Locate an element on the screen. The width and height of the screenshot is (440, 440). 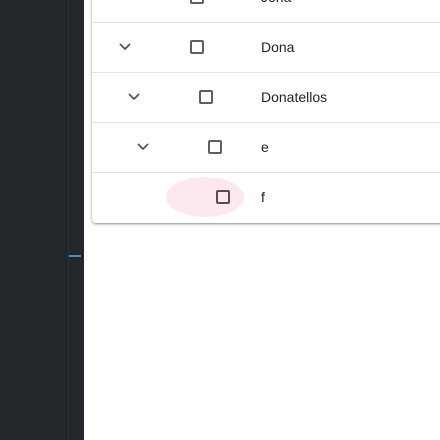
tree-row-e: e is located at coordinates (266, 148).